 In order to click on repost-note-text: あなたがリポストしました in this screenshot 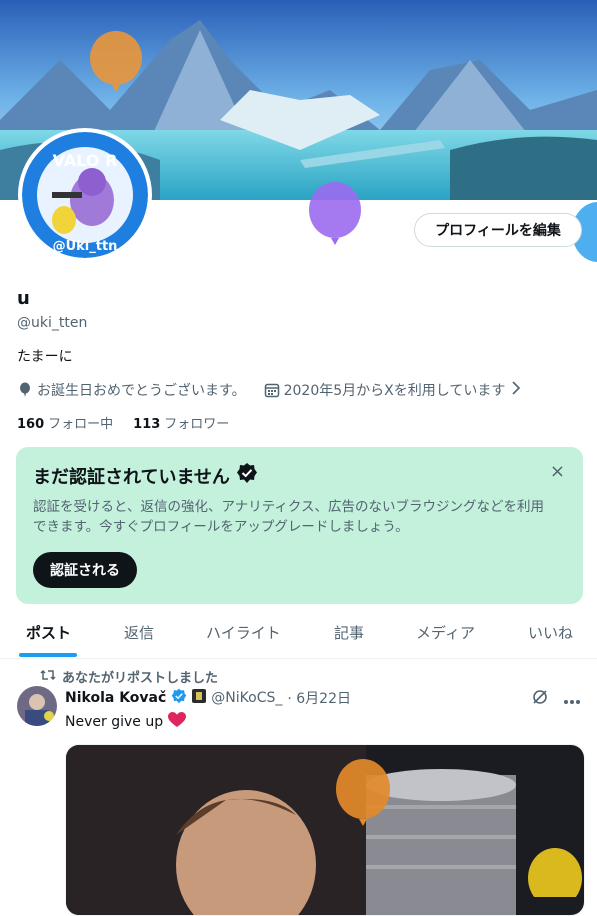, I will do `click(140, 678)`.